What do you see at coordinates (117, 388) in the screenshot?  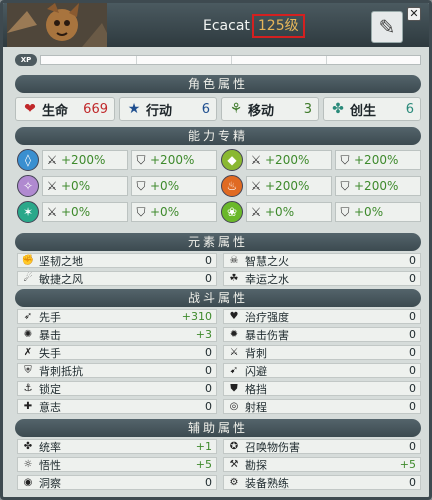 I see `stat-row: ⚓ 锁定 0` at bounding box center [117, 388].